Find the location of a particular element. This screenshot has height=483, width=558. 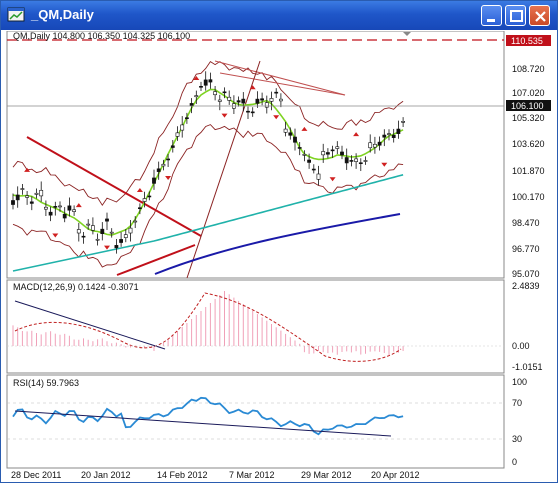

chart-window-icon is located at coordinates (16, 15).